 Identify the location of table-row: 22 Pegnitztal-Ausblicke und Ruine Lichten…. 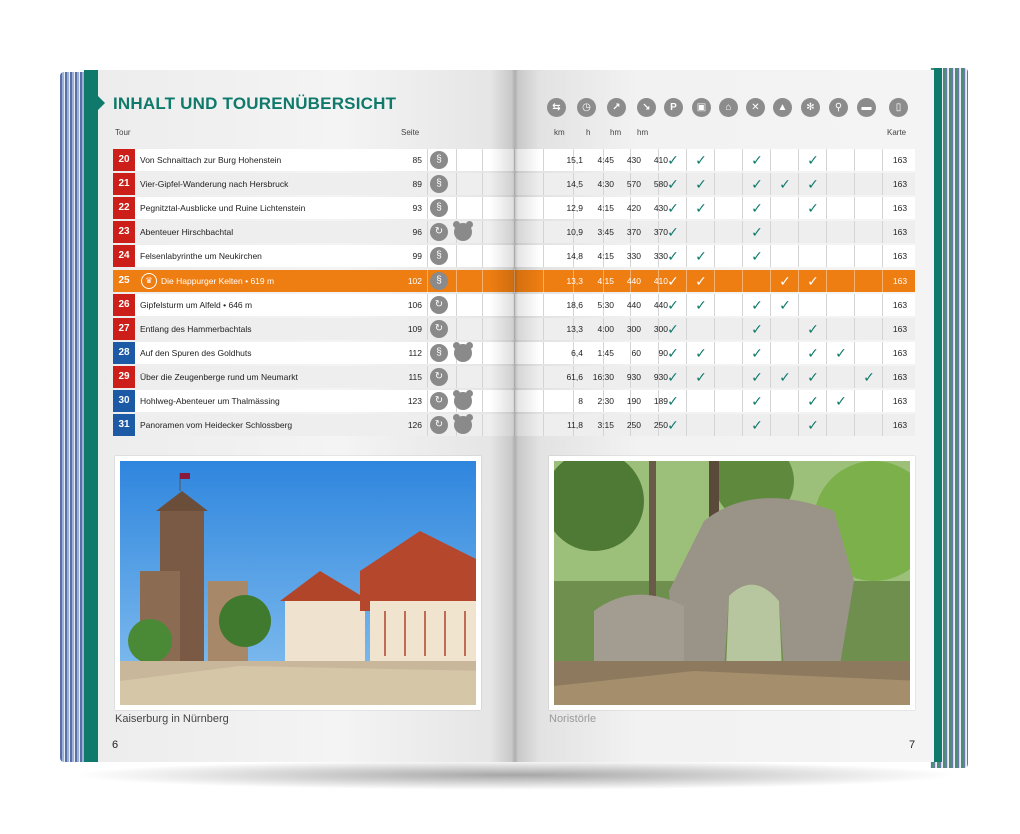
(514, 208).